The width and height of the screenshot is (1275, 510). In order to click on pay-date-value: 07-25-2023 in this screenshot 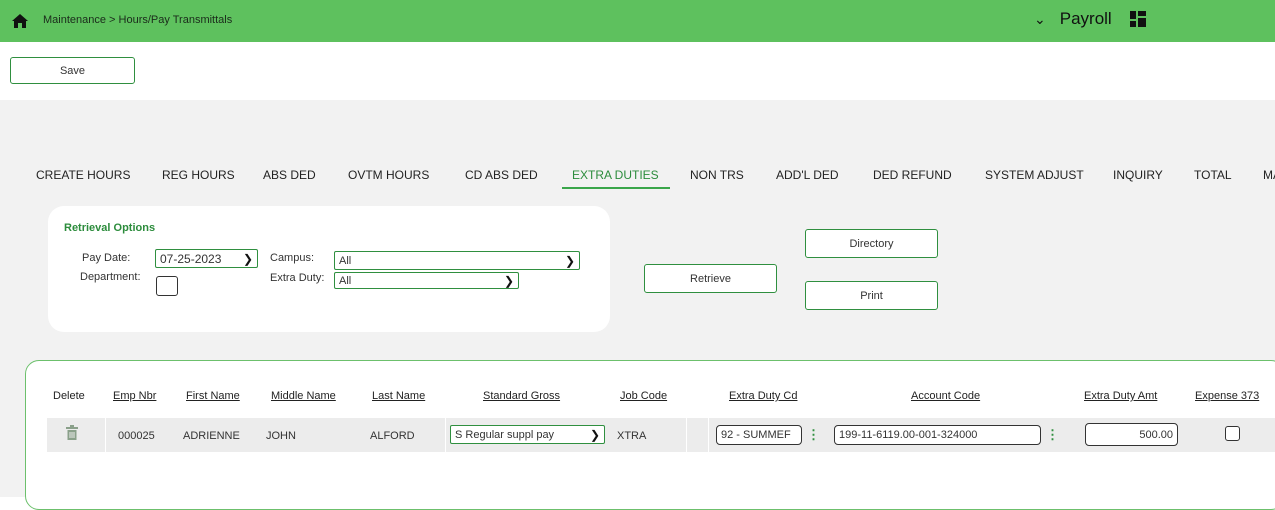, I will do `click(191, 258)`.